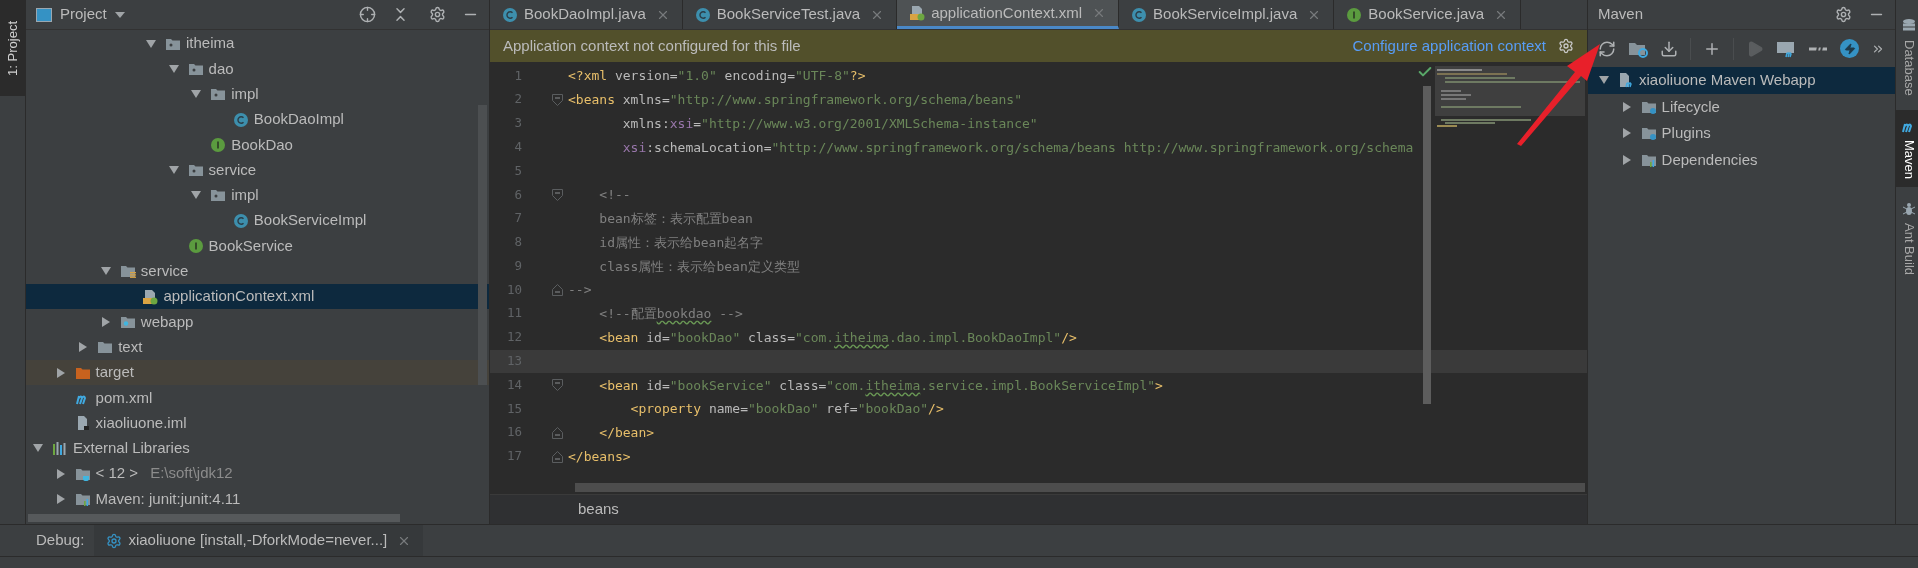 This screenshot has height=568, width=1918. What do you see at coordinates (141, 422) in the screenshot?
I see `tree-item-label: xiaoliuone.iml` at bounding box center [141, 422].